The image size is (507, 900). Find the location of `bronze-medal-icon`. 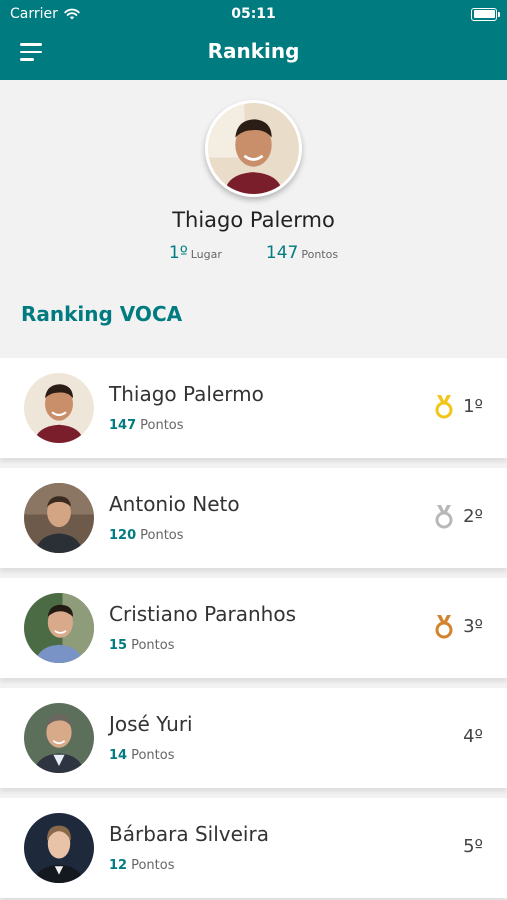

bronze-medal-icon is located at coordinates (444, 627).